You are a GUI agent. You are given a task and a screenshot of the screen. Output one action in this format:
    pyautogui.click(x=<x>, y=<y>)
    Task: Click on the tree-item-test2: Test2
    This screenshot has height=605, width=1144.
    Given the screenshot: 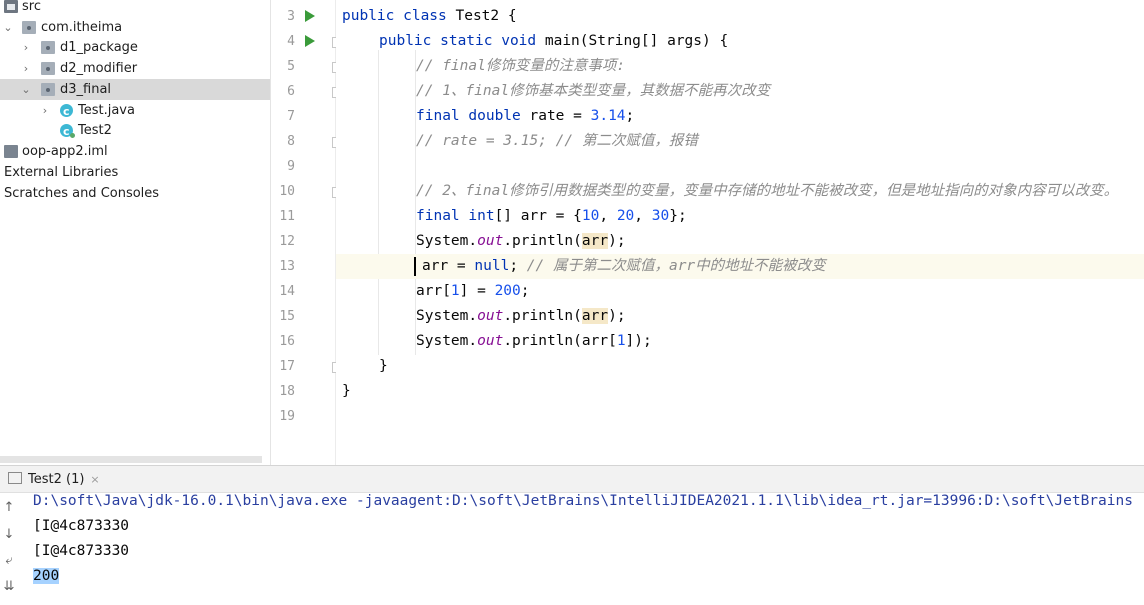 What is the action you would take?
    pyautogui.click(x=135, y=131)
    